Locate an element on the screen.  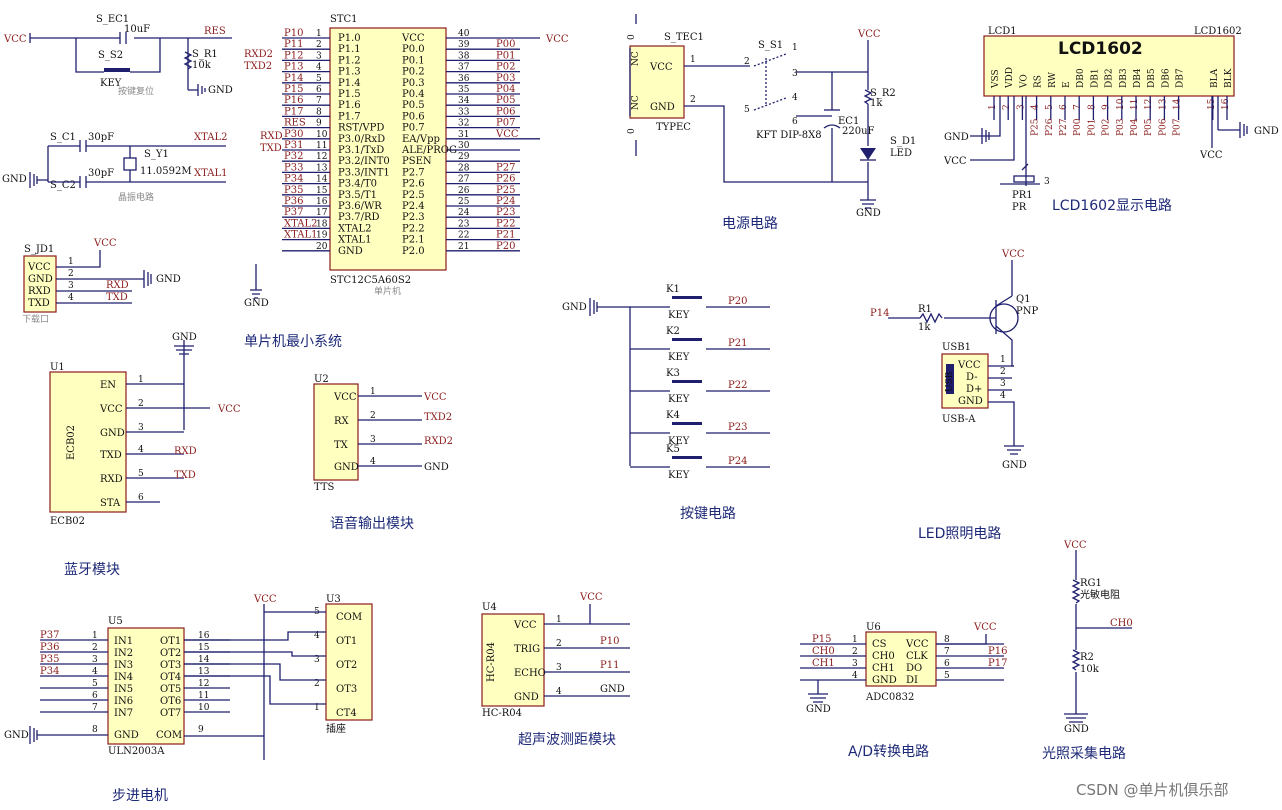
tec-num-2: 2 is located at coordinates (693, 100).